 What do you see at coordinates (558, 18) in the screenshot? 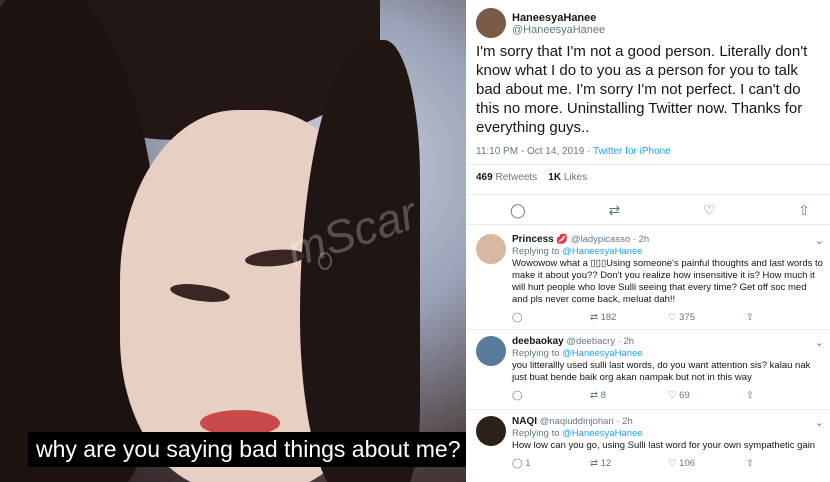
I see `tweet-author-name: HaneesyaHanee` at bounding box center [558, 18].